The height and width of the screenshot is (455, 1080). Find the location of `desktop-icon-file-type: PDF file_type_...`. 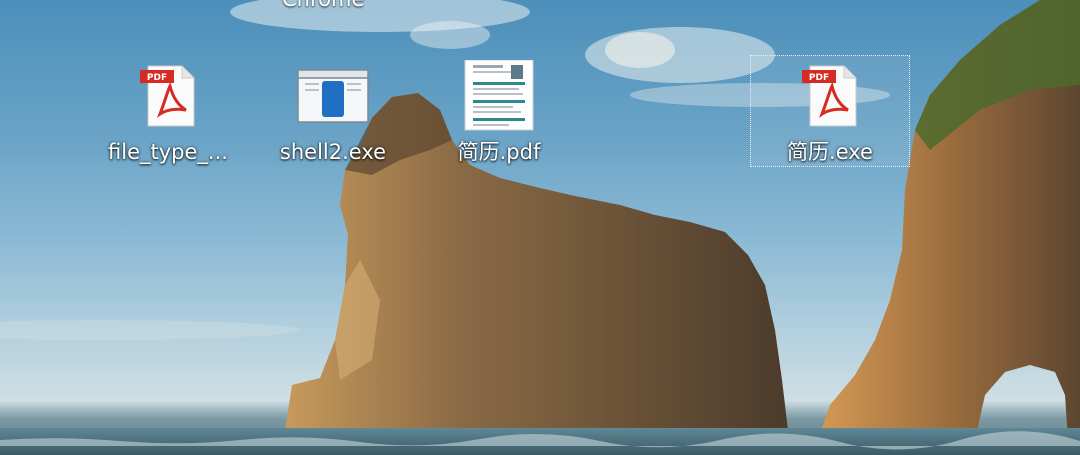

desktop-icon-file-type: PDF file_type_... is located at coordinates (168, 112).